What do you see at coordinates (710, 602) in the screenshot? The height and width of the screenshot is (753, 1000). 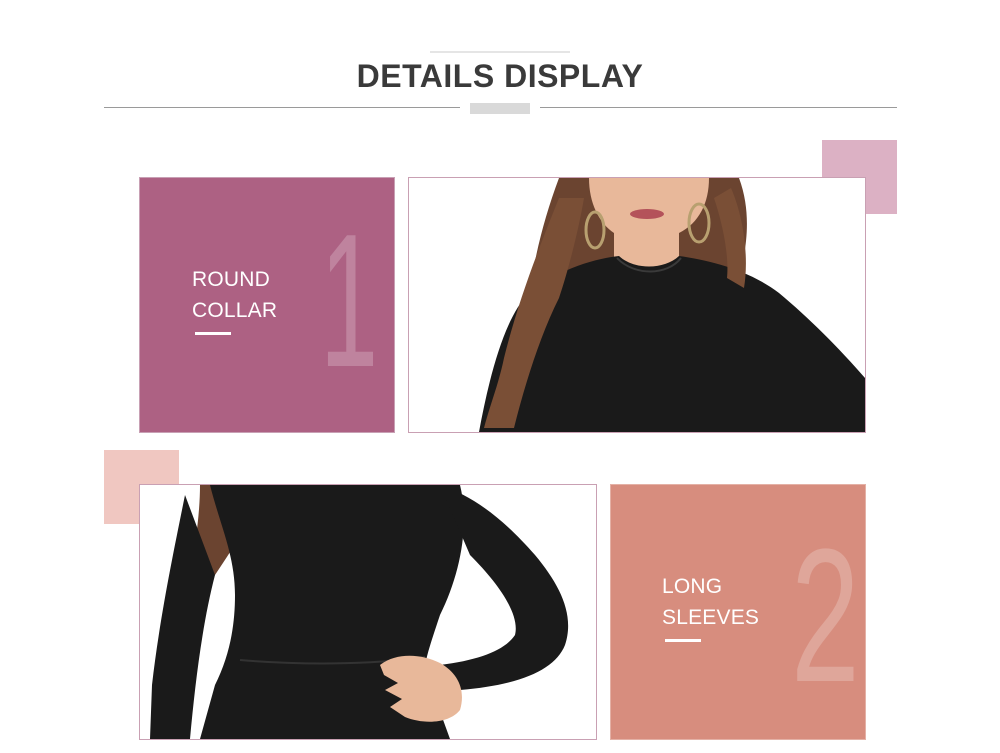 I see `detail-label: LONG SLEEVES` at bounding box center [710, 602].